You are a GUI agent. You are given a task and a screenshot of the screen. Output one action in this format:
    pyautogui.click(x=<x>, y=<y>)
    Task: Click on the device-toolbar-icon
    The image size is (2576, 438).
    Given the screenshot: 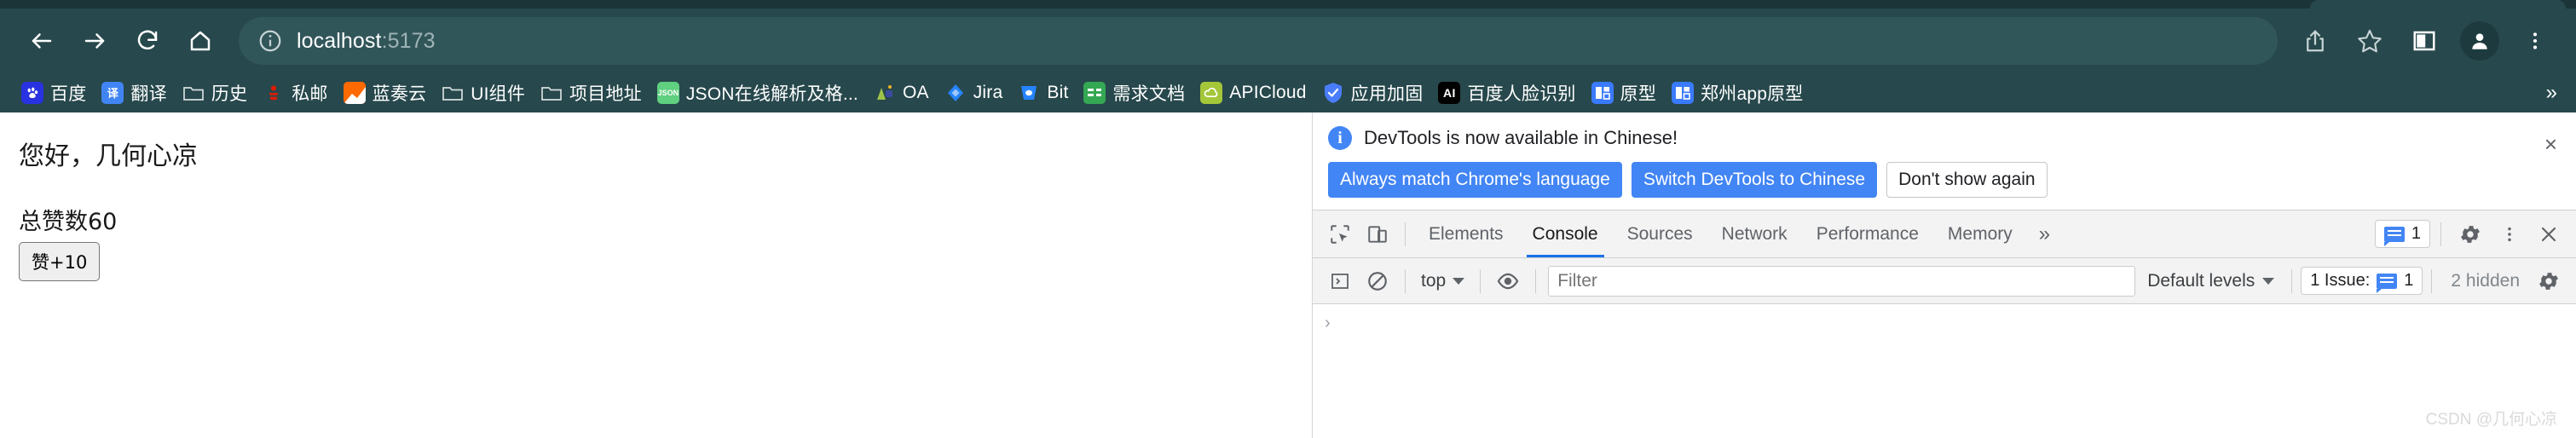 What is the action you would take?
    pyautogui.click(x=1377, y=235)
    